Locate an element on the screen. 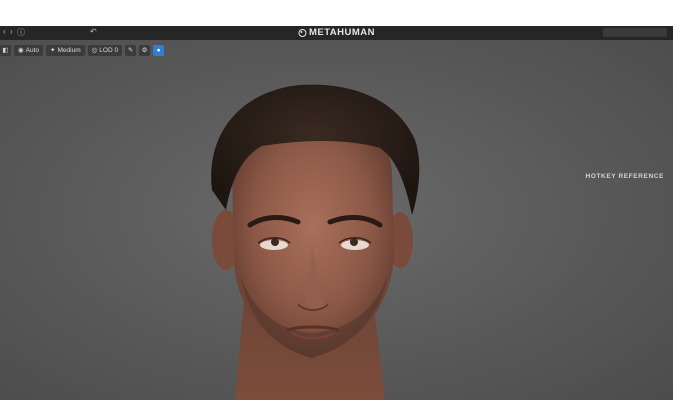  lod-button: ◎ LOD 0 is located at coordinates (105, 50).